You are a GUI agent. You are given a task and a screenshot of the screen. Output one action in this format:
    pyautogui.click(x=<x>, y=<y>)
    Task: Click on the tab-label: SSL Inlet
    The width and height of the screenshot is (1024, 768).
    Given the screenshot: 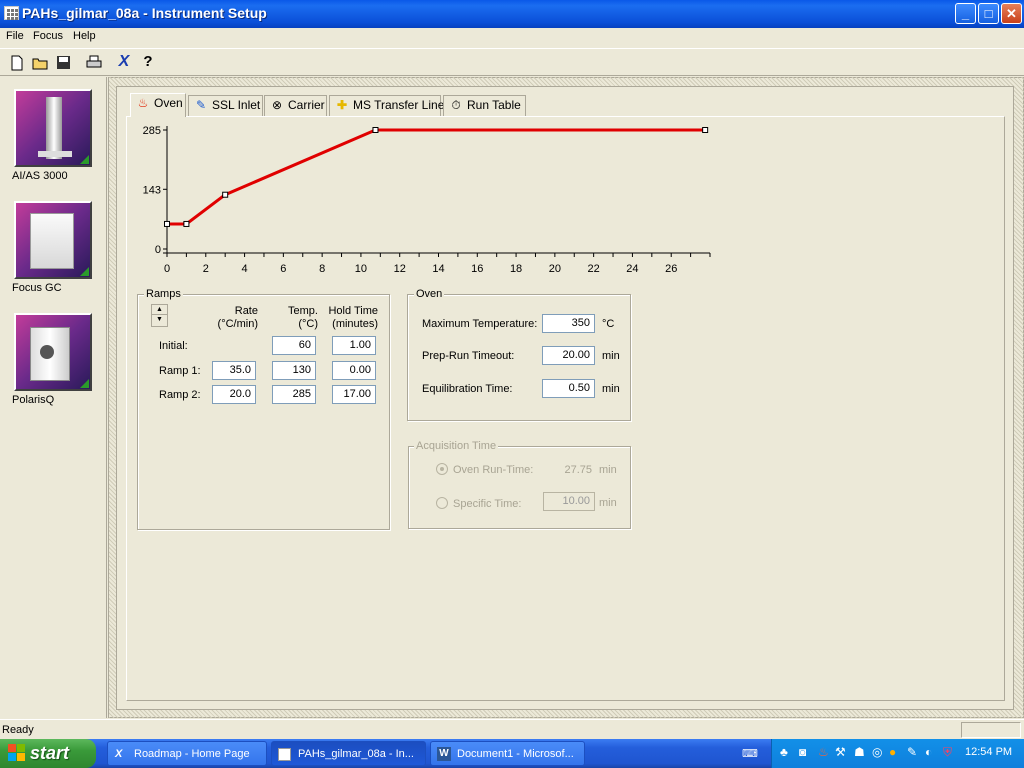 What is the action you would take?
    pyautogui.click(x=236, y=105)
    